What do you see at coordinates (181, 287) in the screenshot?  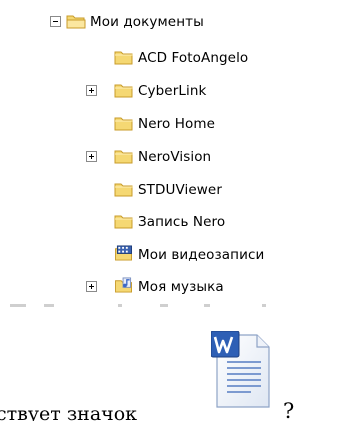 I see `tree-item-label: Моя музыка` at bounding box center [181, 287].